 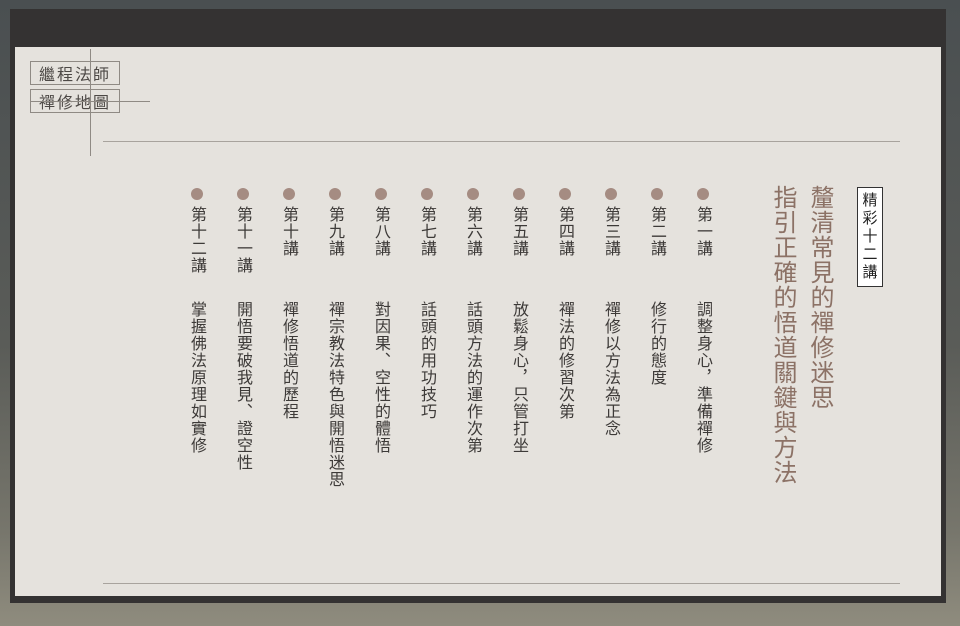 I want to click on lecture-number: 第八講, so click(x=381, y=231).